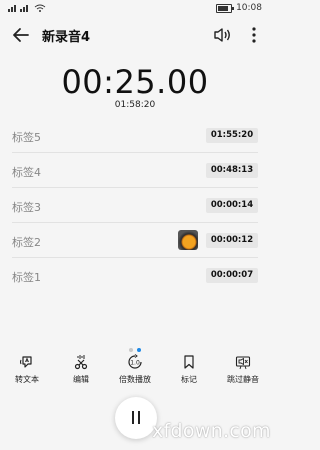  I want to click on bottom-toolbar: 转文本 编辑 1.0 倍数播放 标记 跳过静音, so click(135, 370).